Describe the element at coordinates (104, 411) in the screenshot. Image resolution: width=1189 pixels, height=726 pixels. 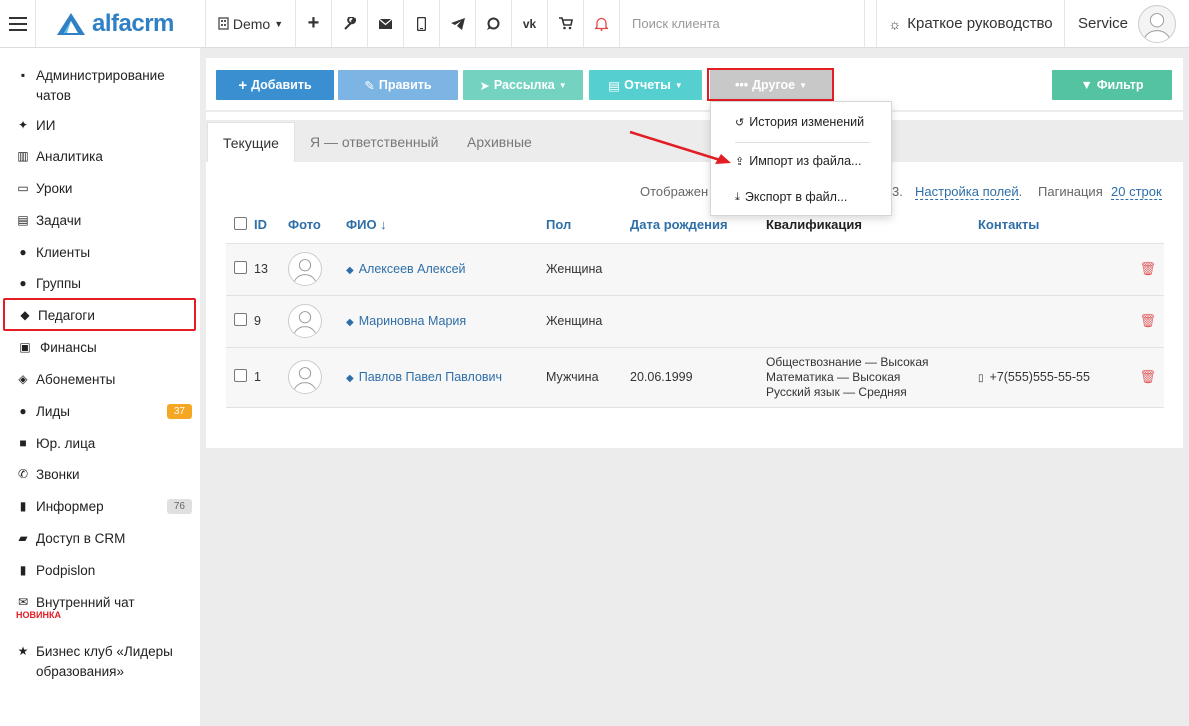
I see `sidebar-item-leads: ● Лиды 37` at that location.